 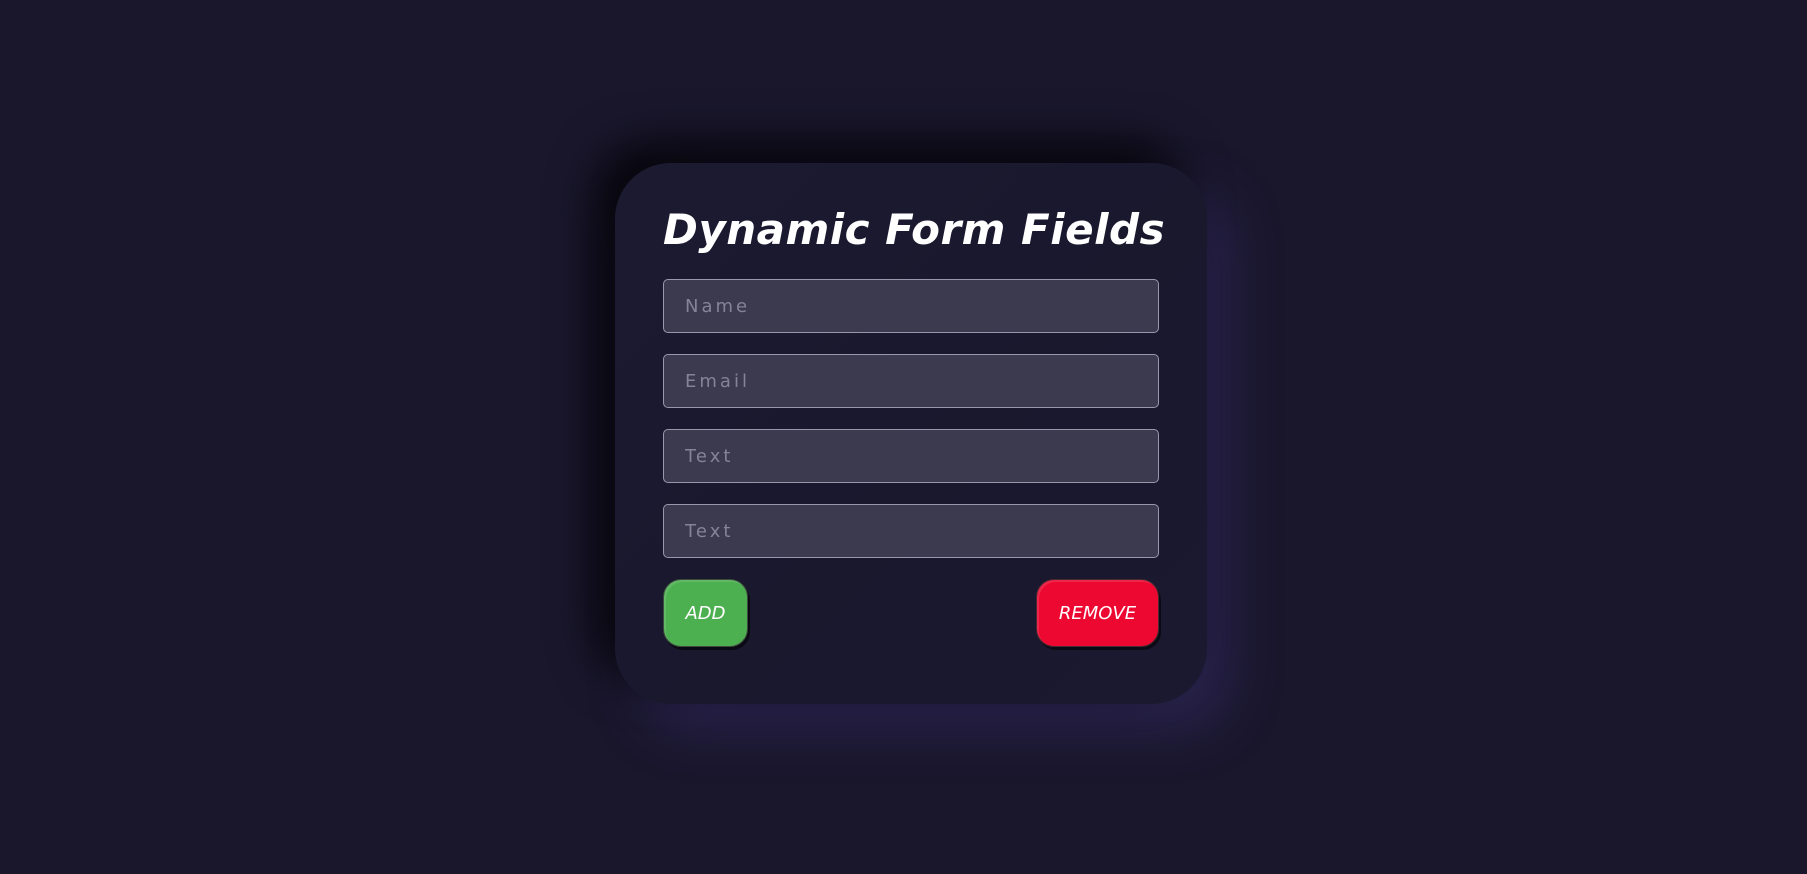 I want to click on remove-button: REMOVE, so click(x=1097, y=613).